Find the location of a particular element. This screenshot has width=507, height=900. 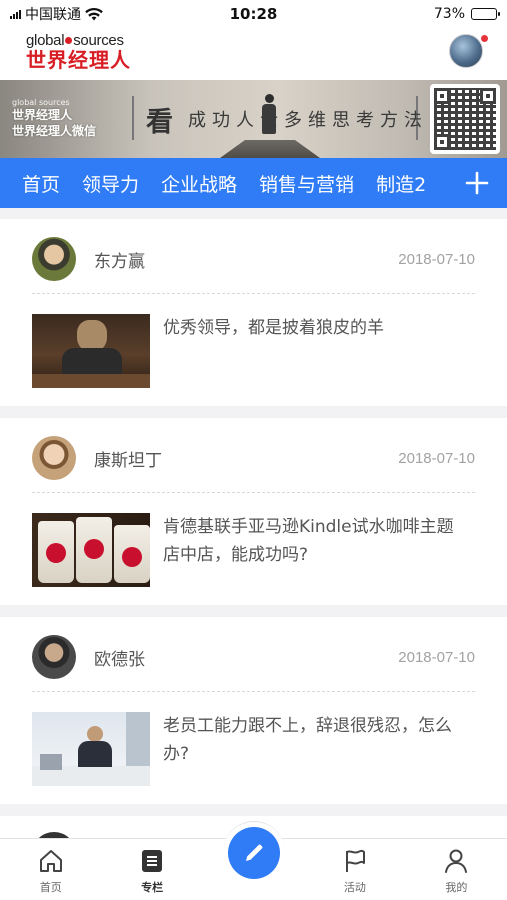

tab-strategy: 企业战略 is located at coordinates (199, 183).